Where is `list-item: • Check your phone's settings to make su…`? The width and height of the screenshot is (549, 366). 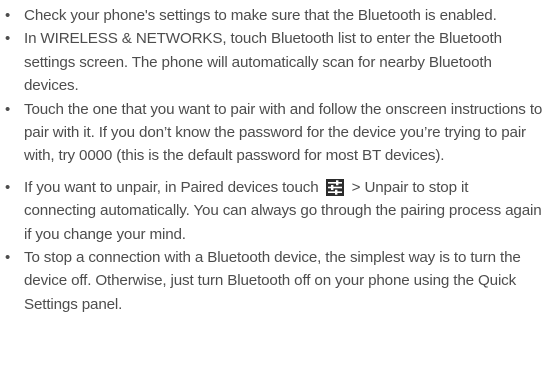 list-item: • Check your phone's settings to make su… is located at coordinates (274, 15).